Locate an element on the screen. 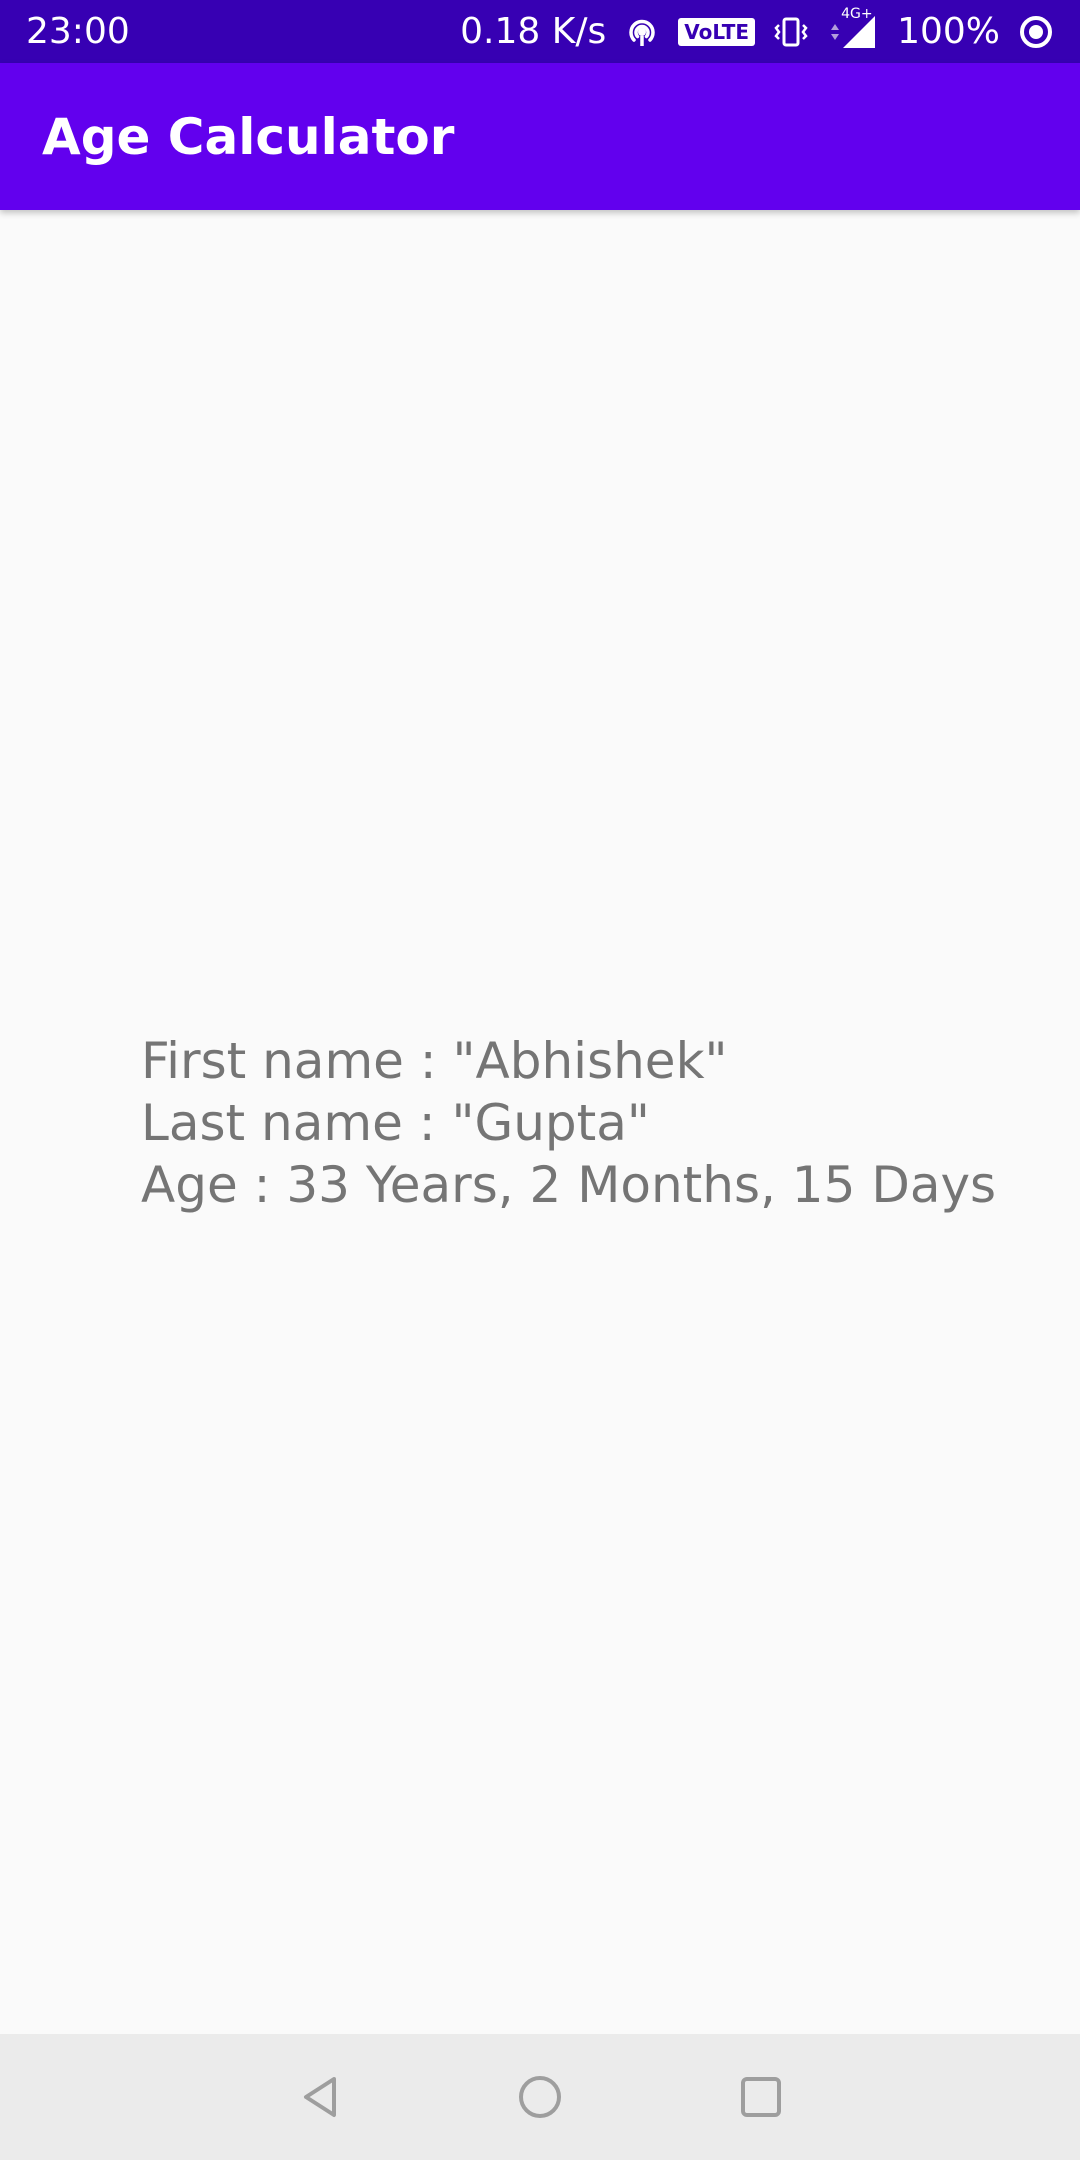  last-name-line: Last name : "Gupta" is located at coordinates (395, 1123).